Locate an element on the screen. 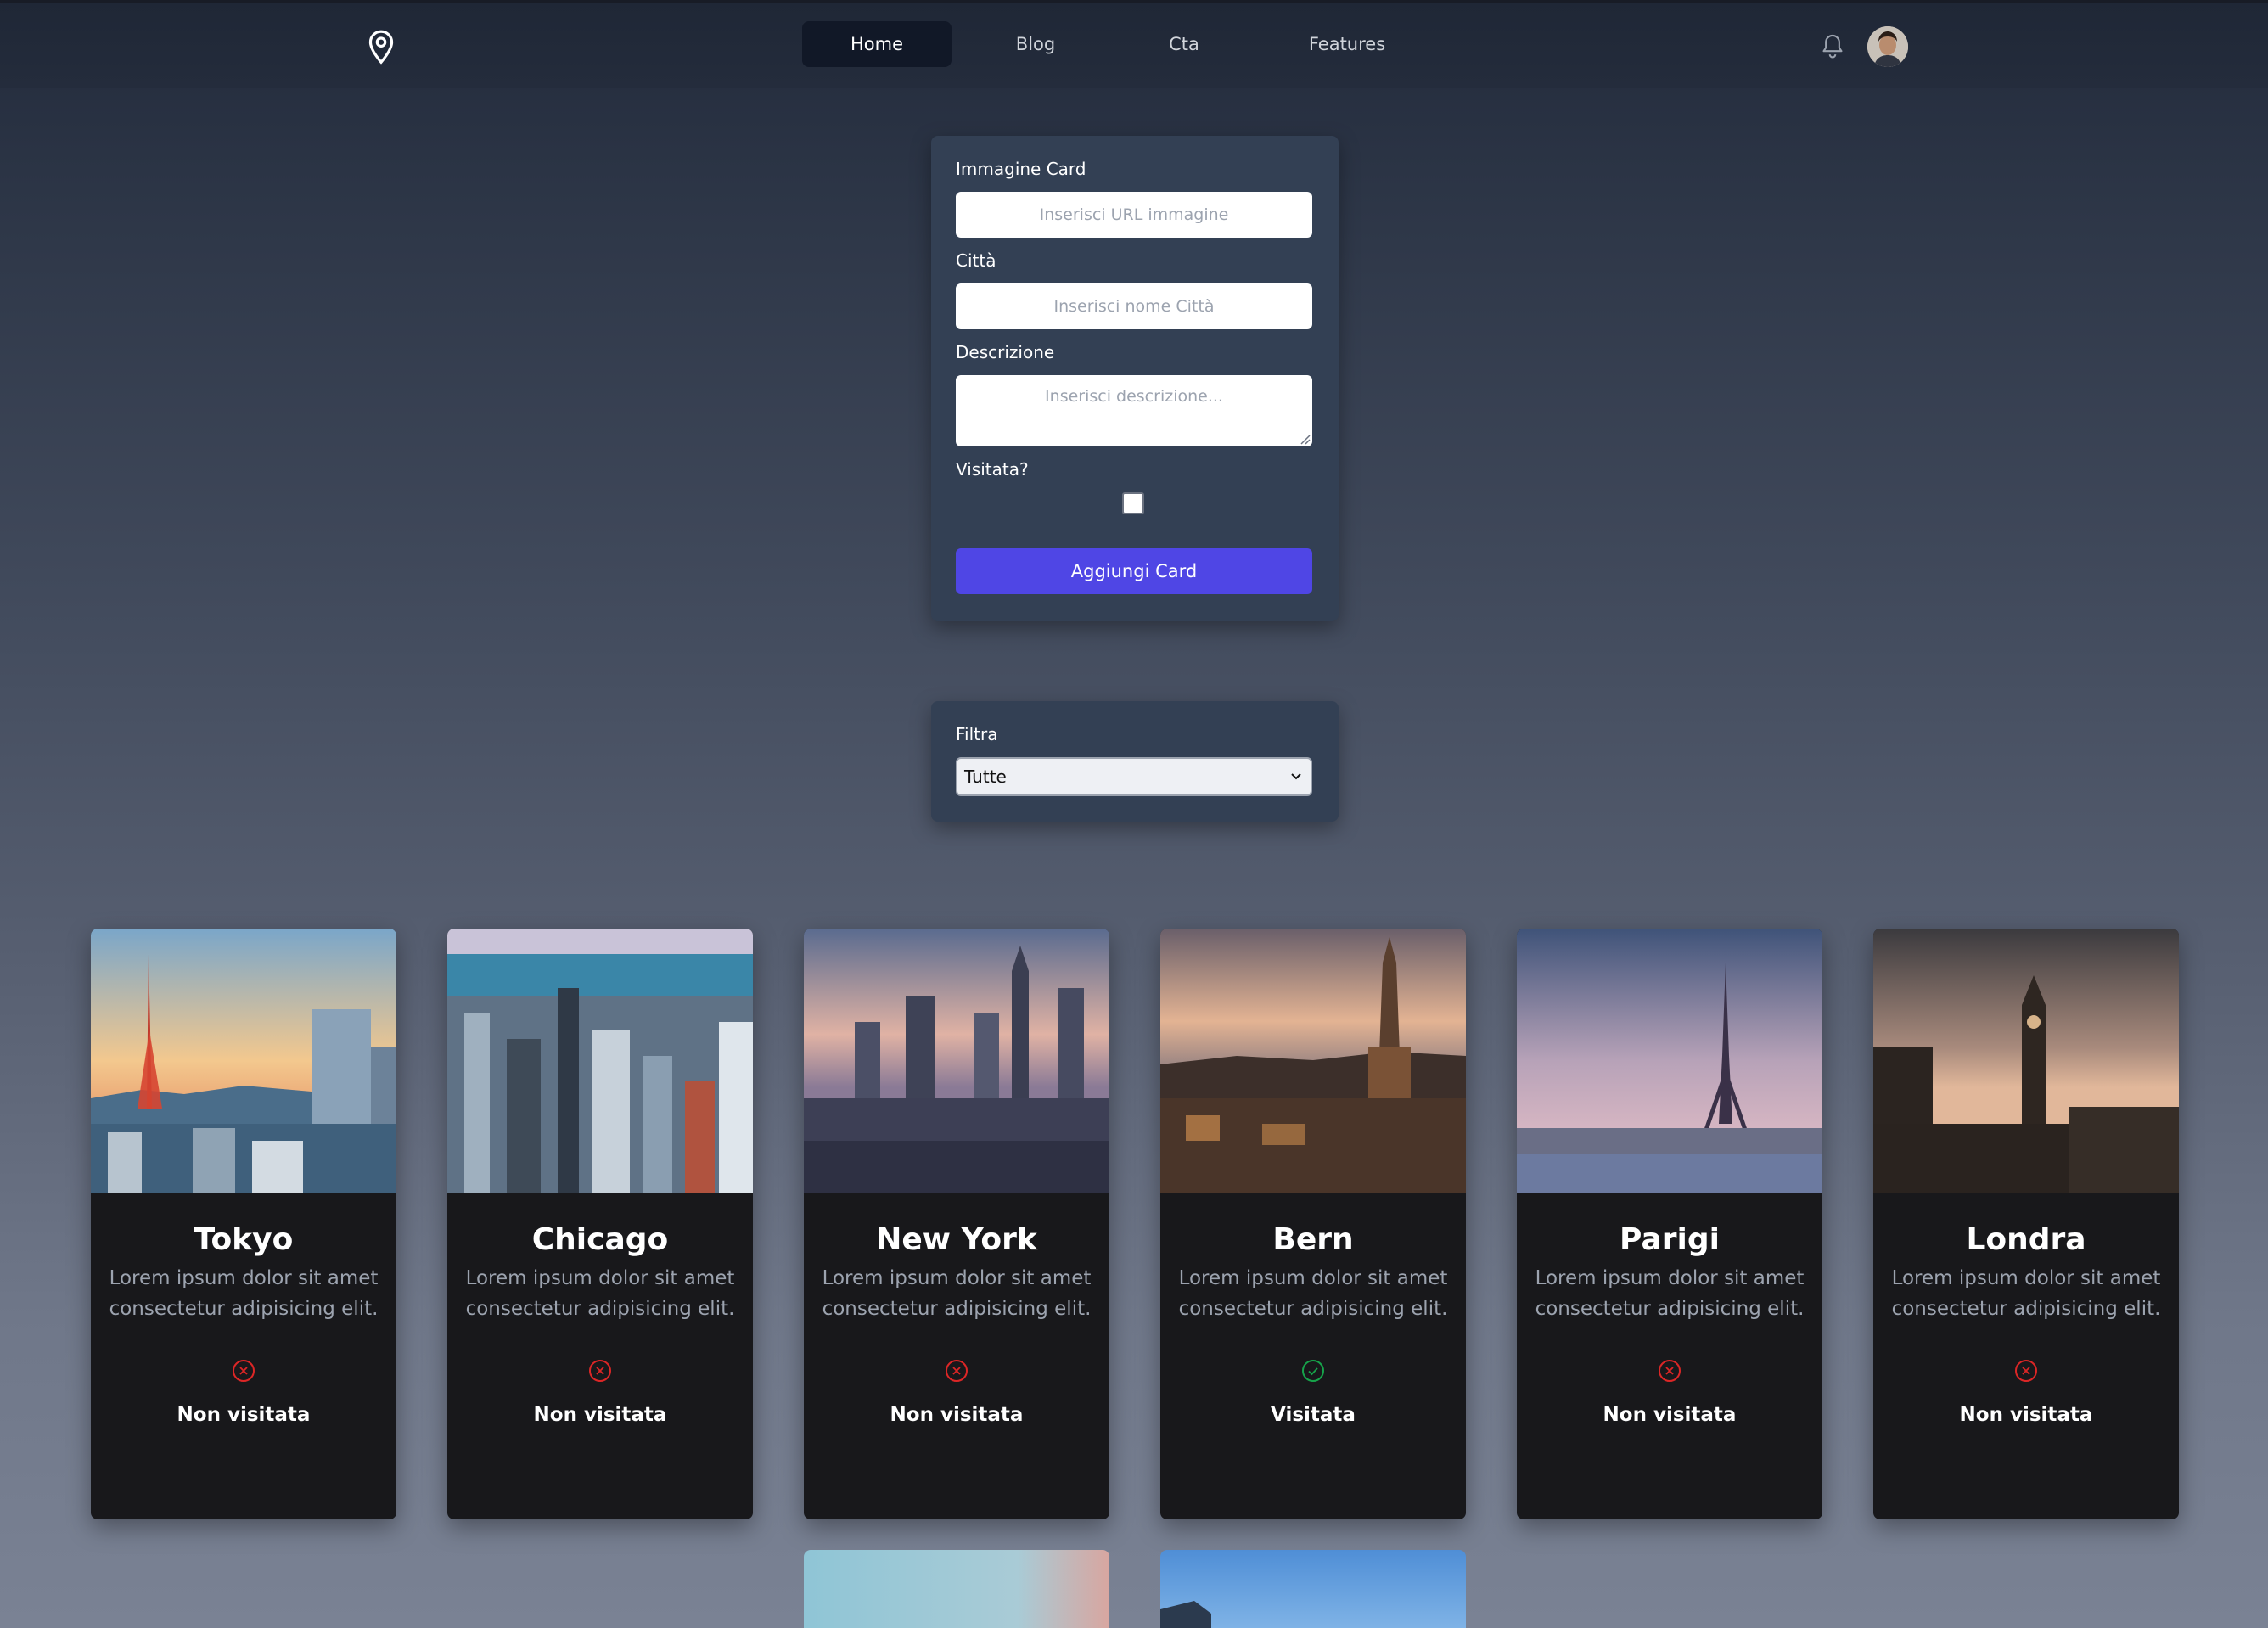  filter-selected-value: Tutte is located at coordinates (985, 776).